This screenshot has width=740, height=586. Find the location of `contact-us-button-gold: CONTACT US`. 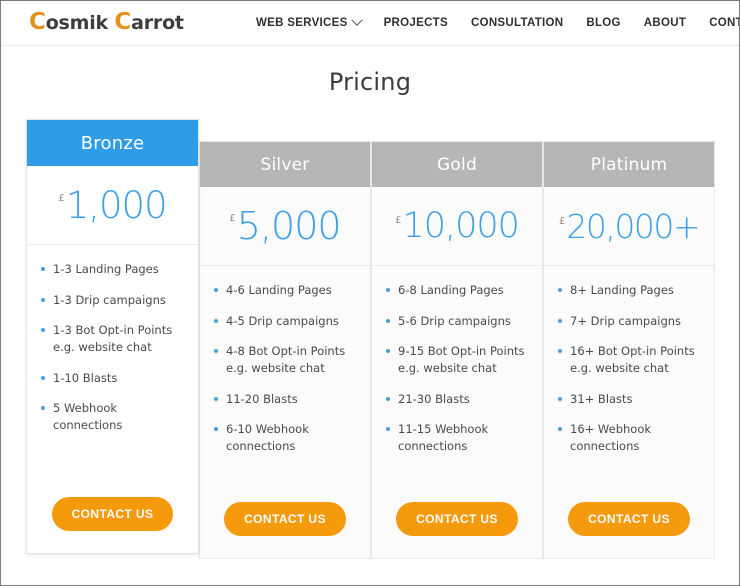

contact-us-button-gold: CONTACT US is located at coordinates (457, 519).